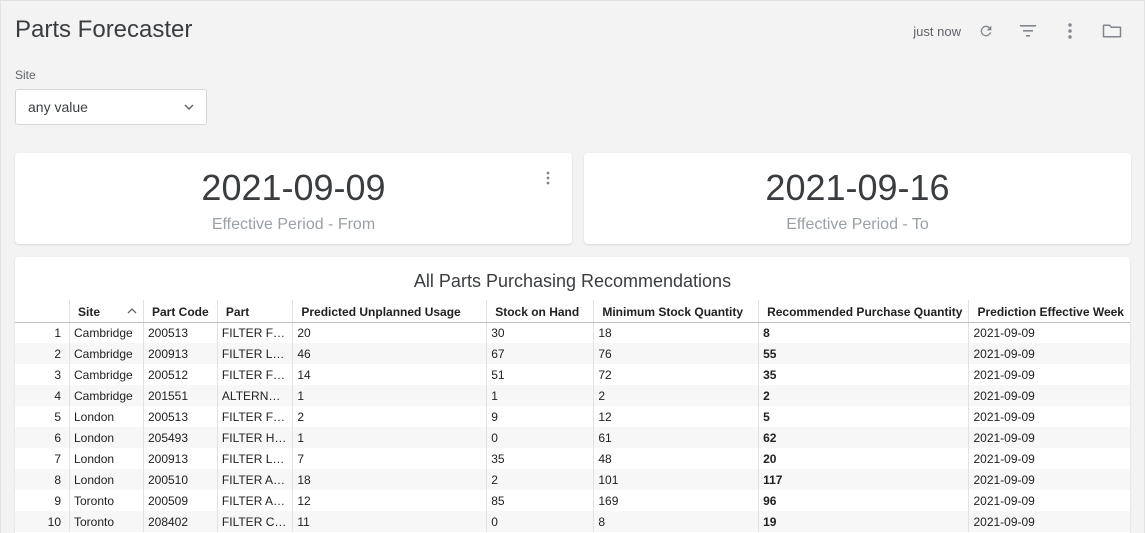 This screenshot has width=1145, height=533. What do you see at coordinates (863, 521) in the screenshot?
I see `cell-recommended-qty: 19` at bounding box center [863, 521].